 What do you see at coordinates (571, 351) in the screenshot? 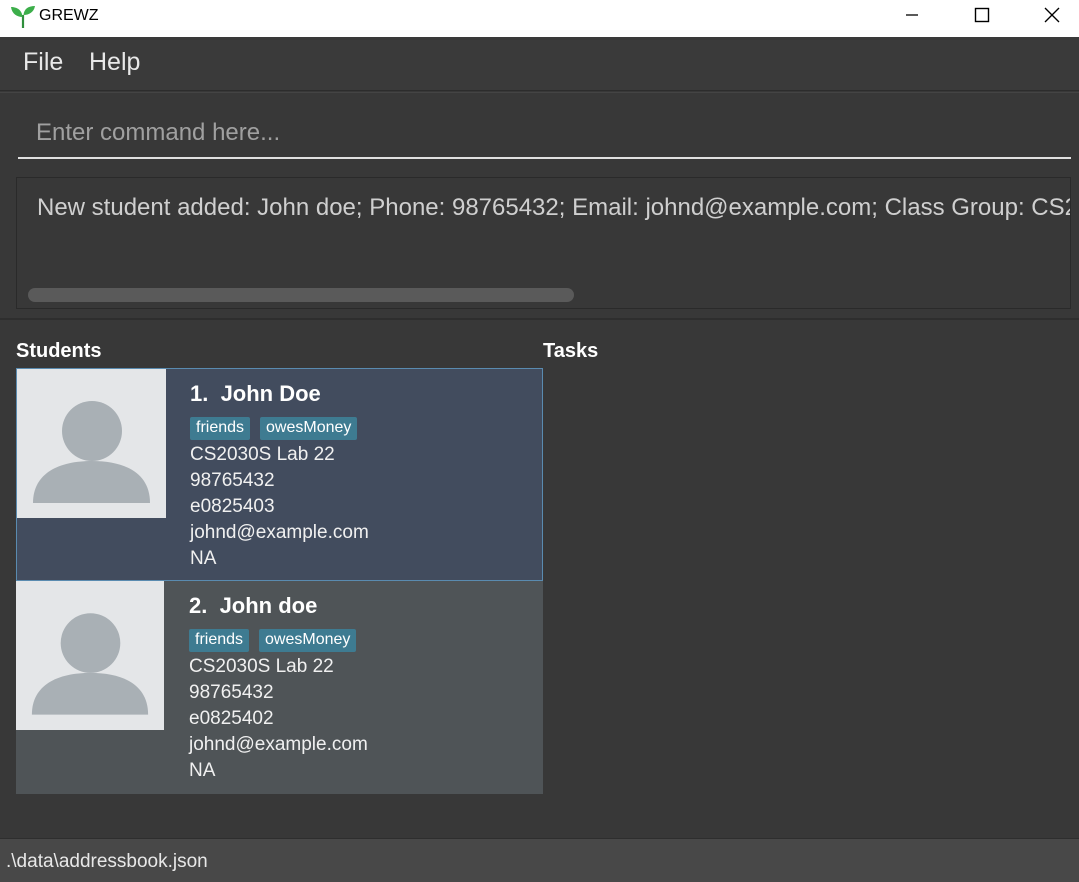
I see `tasks-panel-title: Tasks` at bounding box center [571, 351].